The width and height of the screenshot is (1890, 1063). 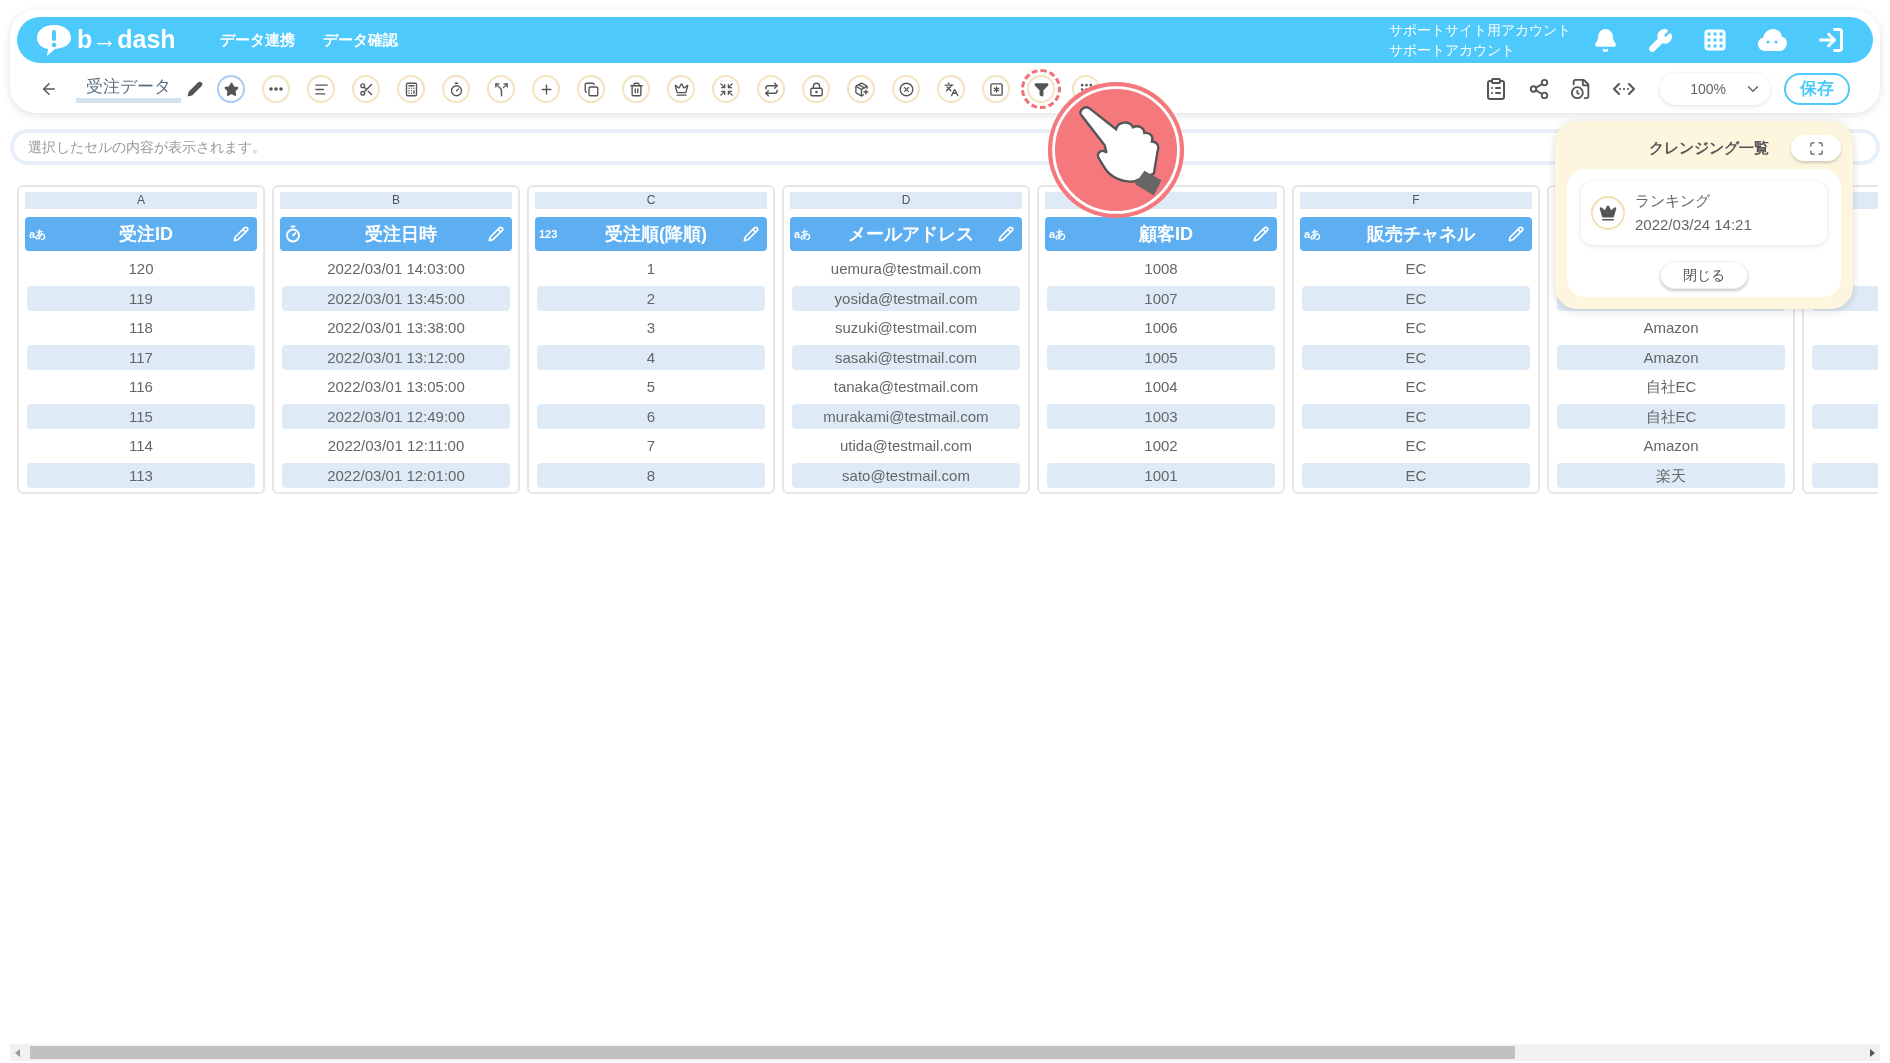 What do you see at coordinates (1671, 328) in the screenshot?
I see `table-cell-text: Amazon` at bounding box center [1671, 328].